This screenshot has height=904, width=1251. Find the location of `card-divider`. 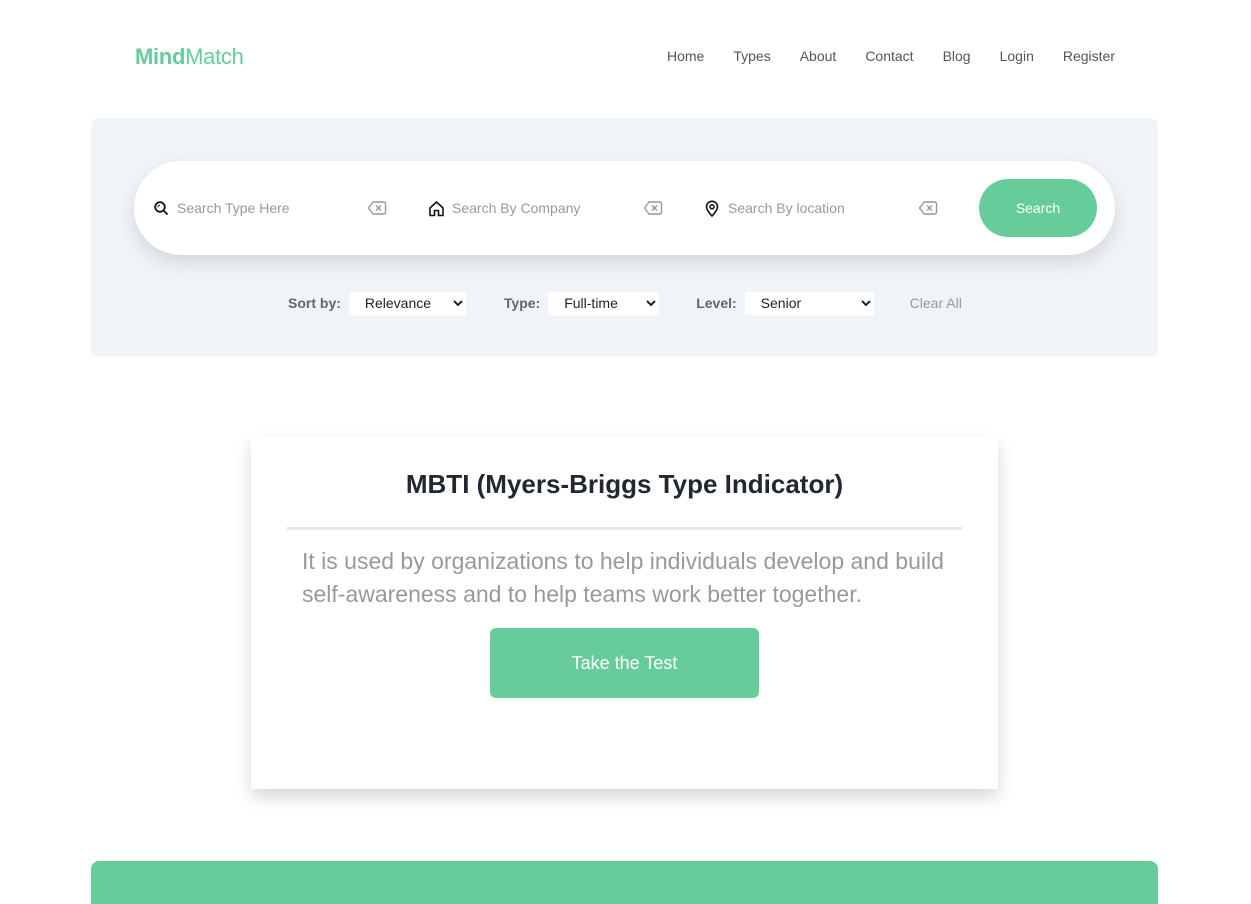

card-divider is located at coordinates (624, 528).